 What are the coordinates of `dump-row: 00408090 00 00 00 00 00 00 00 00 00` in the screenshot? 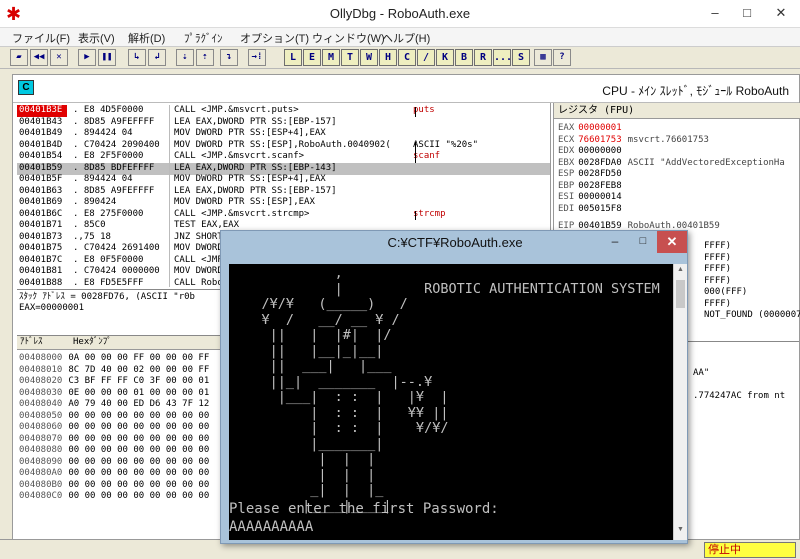 It's located at (127, 462).